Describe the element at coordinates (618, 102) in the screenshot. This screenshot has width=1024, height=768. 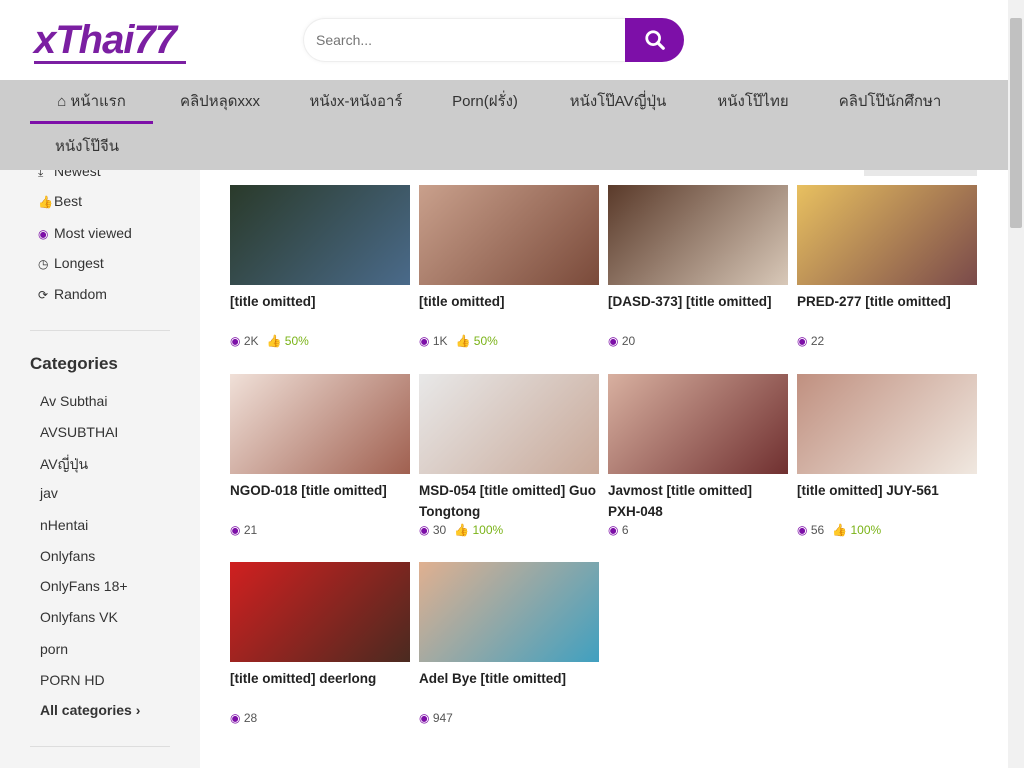
I see `nav-item: หนังโป๊AVญี่ปุ่น` at that location.